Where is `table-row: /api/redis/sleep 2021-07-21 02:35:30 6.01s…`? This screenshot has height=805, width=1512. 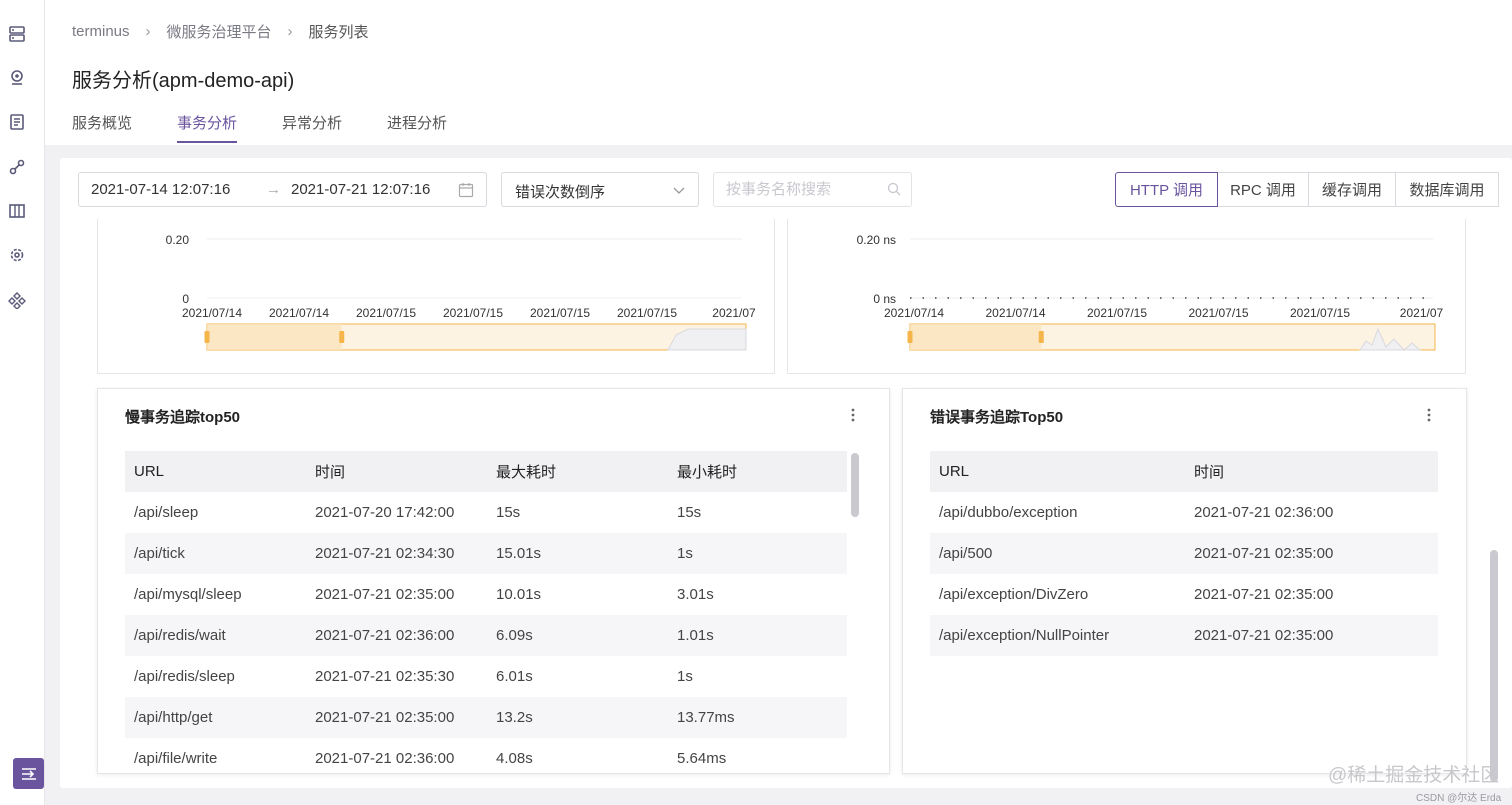 table-row: /api/redis/sleep 2021-07-21 02:35:30 6.01s… is located at coordinates (486, 676).